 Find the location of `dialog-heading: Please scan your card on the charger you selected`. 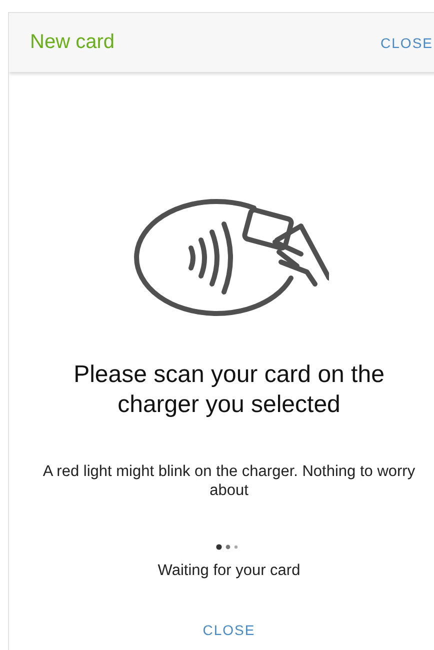

dialog-heading: Please scan your card on the charger you selected is located at coordinates (229, 390).